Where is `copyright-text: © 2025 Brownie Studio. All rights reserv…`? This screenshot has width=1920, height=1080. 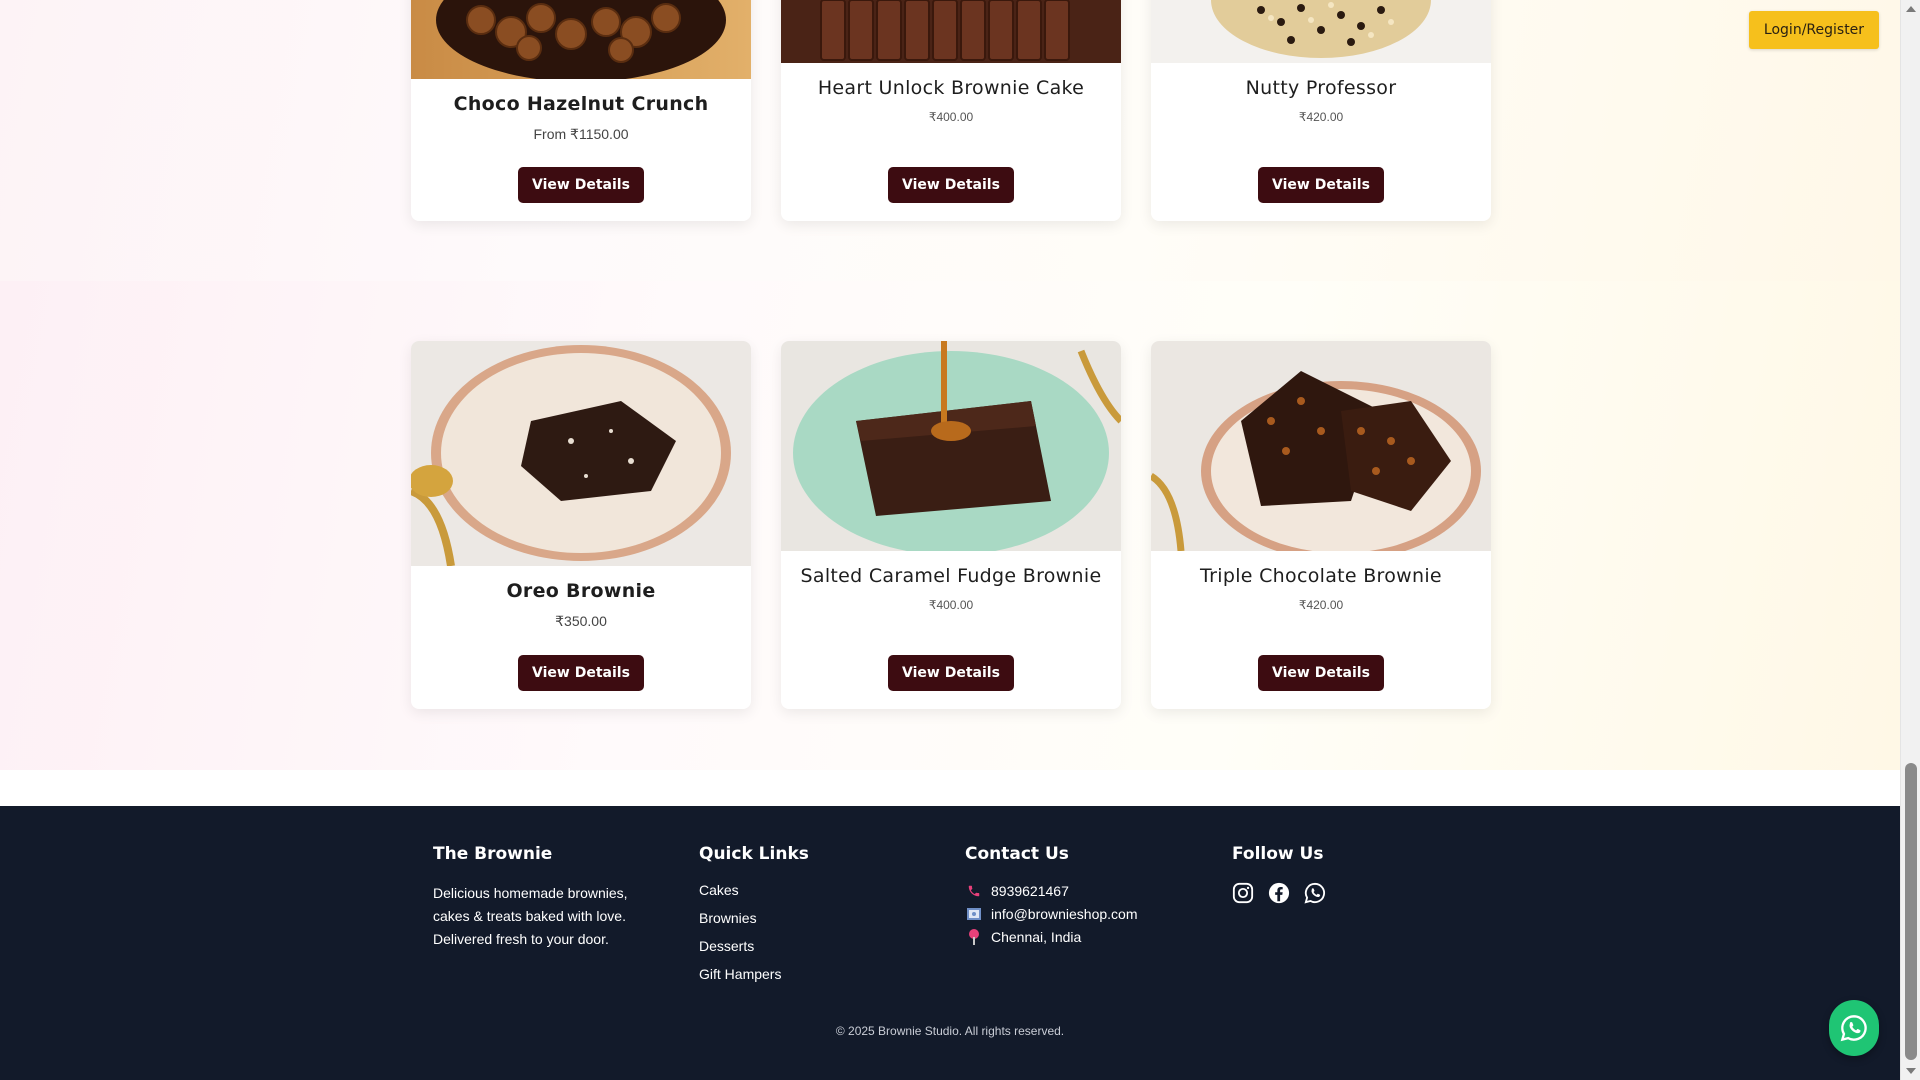
copyright-text: © 2025 Brownie Studio. All rights reserv… is located at coordinates (950, 1031).